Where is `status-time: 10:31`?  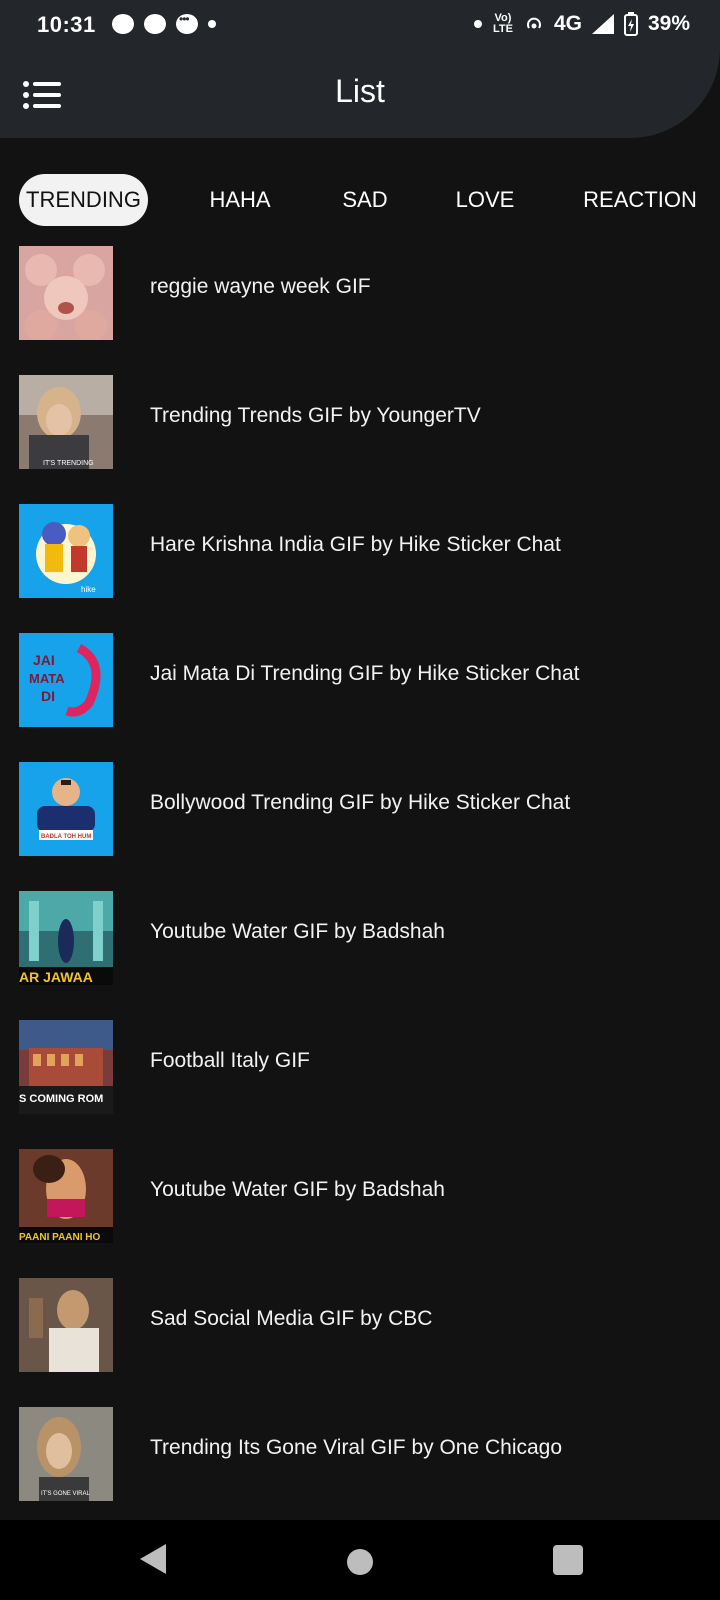 status-time: 10:31 is located at coordinates (66, 24).